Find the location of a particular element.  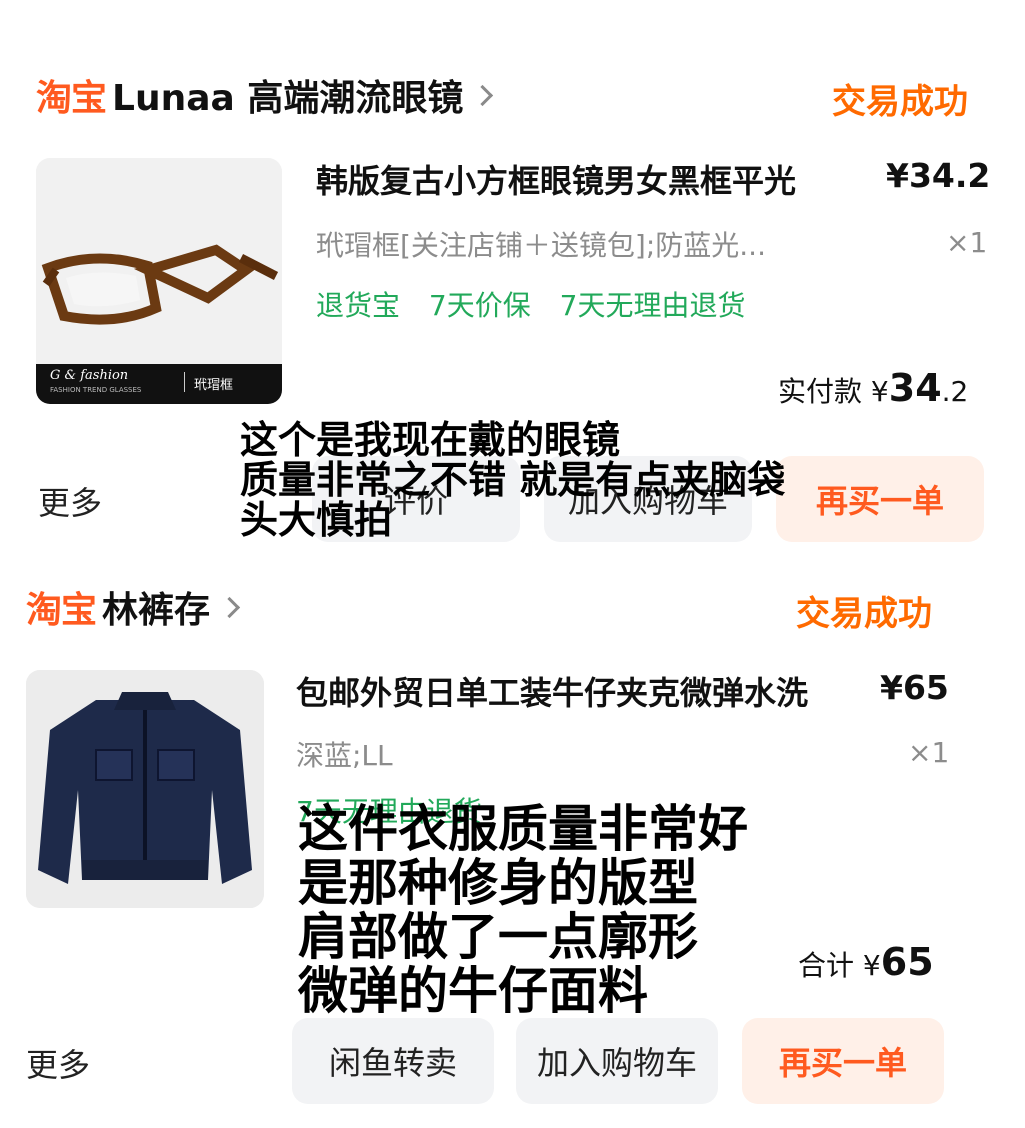

product-thumbnail is located at coordinates (145, 789).